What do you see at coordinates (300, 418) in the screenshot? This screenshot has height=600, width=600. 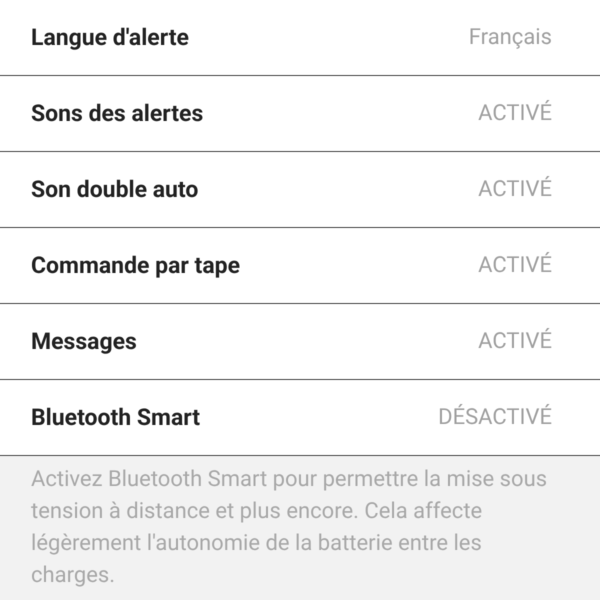 I see `setting-row: Bluetooth Smart DÉSACTIVÉ` at bounding box center [300, 418].